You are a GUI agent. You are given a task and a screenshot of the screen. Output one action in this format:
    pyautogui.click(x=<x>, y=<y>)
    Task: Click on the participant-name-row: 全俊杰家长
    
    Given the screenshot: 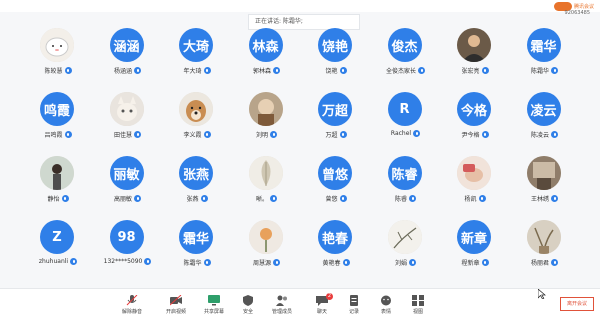 What is the action you would take?
    pyautogui.click(x=406, y=70)
    